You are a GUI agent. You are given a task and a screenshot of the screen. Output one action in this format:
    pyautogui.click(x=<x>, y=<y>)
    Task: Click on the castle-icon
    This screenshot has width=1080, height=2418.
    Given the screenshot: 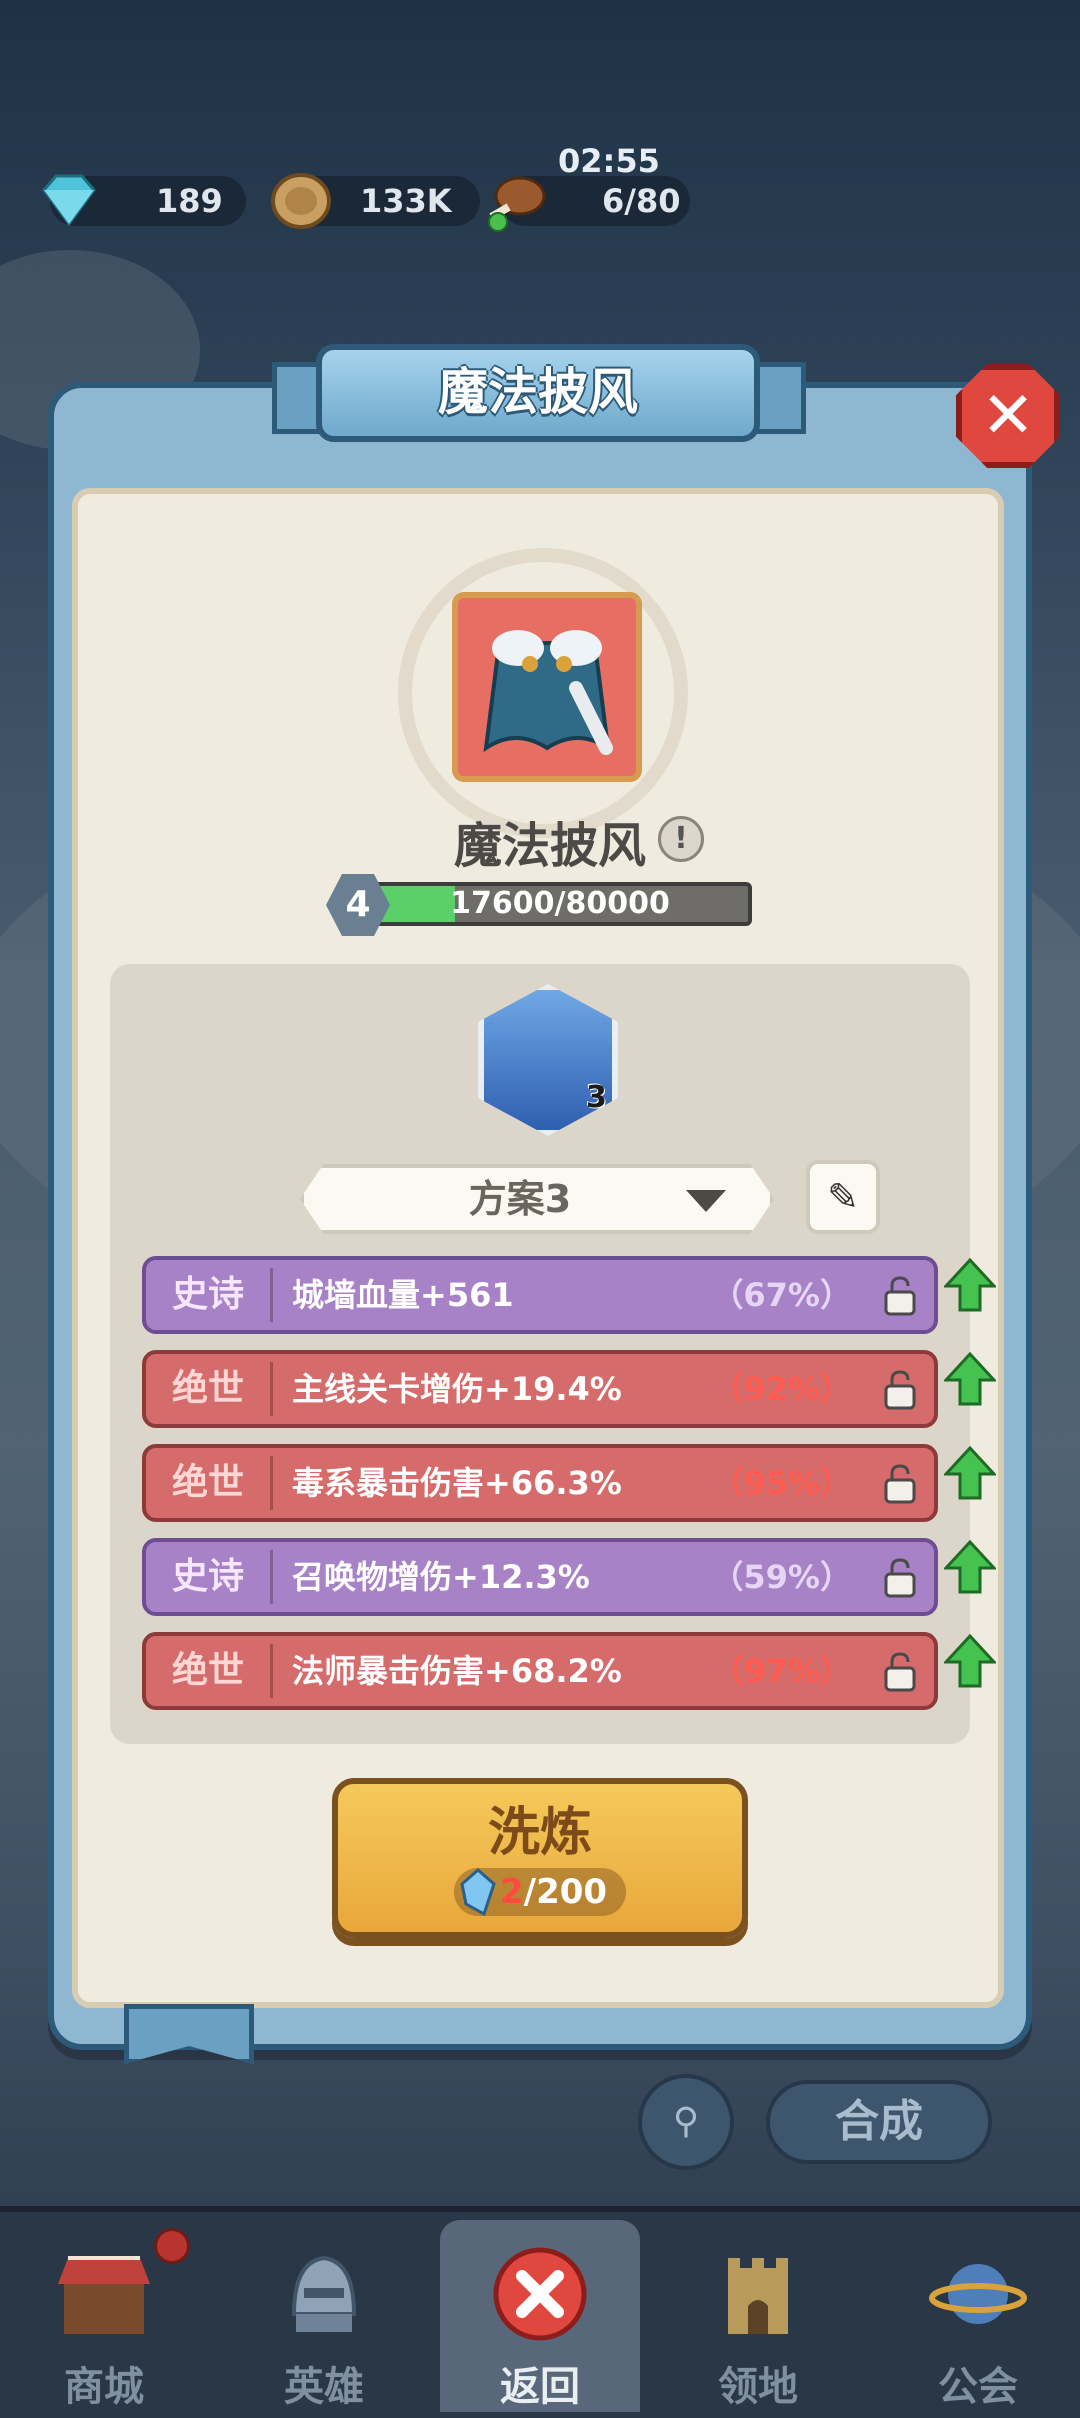 What is the action you would take?
    pyautogui.click(x=758, y=2294)
    